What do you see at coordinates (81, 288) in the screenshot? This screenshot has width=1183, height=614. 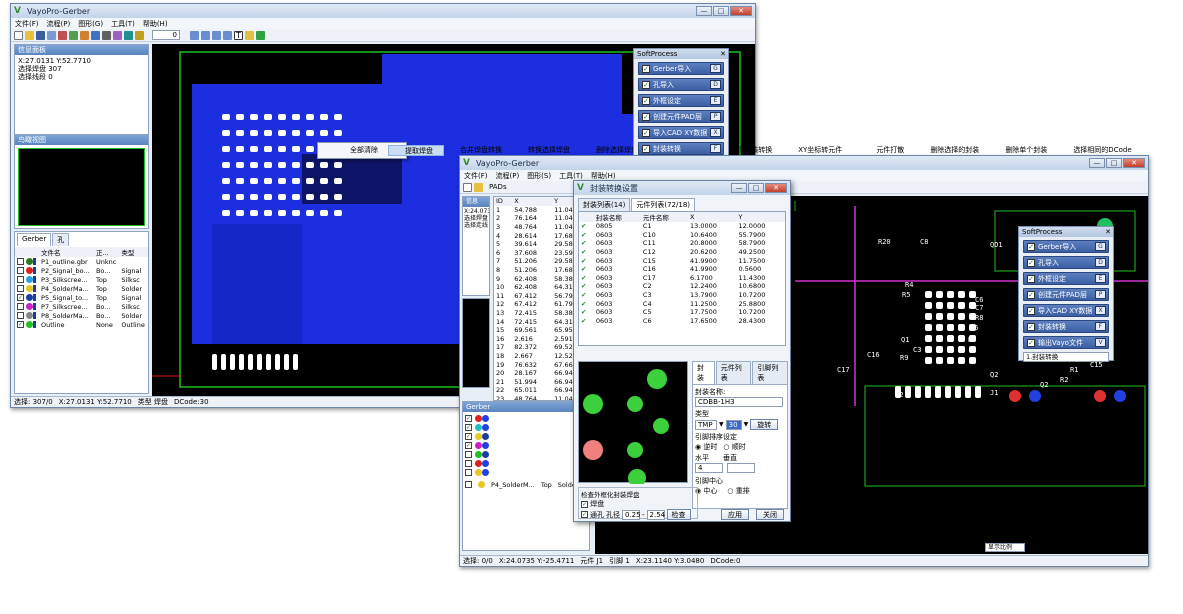 I see `layer-row: P4_SolderMa... Top Solder` at bounding box center [81, 288].